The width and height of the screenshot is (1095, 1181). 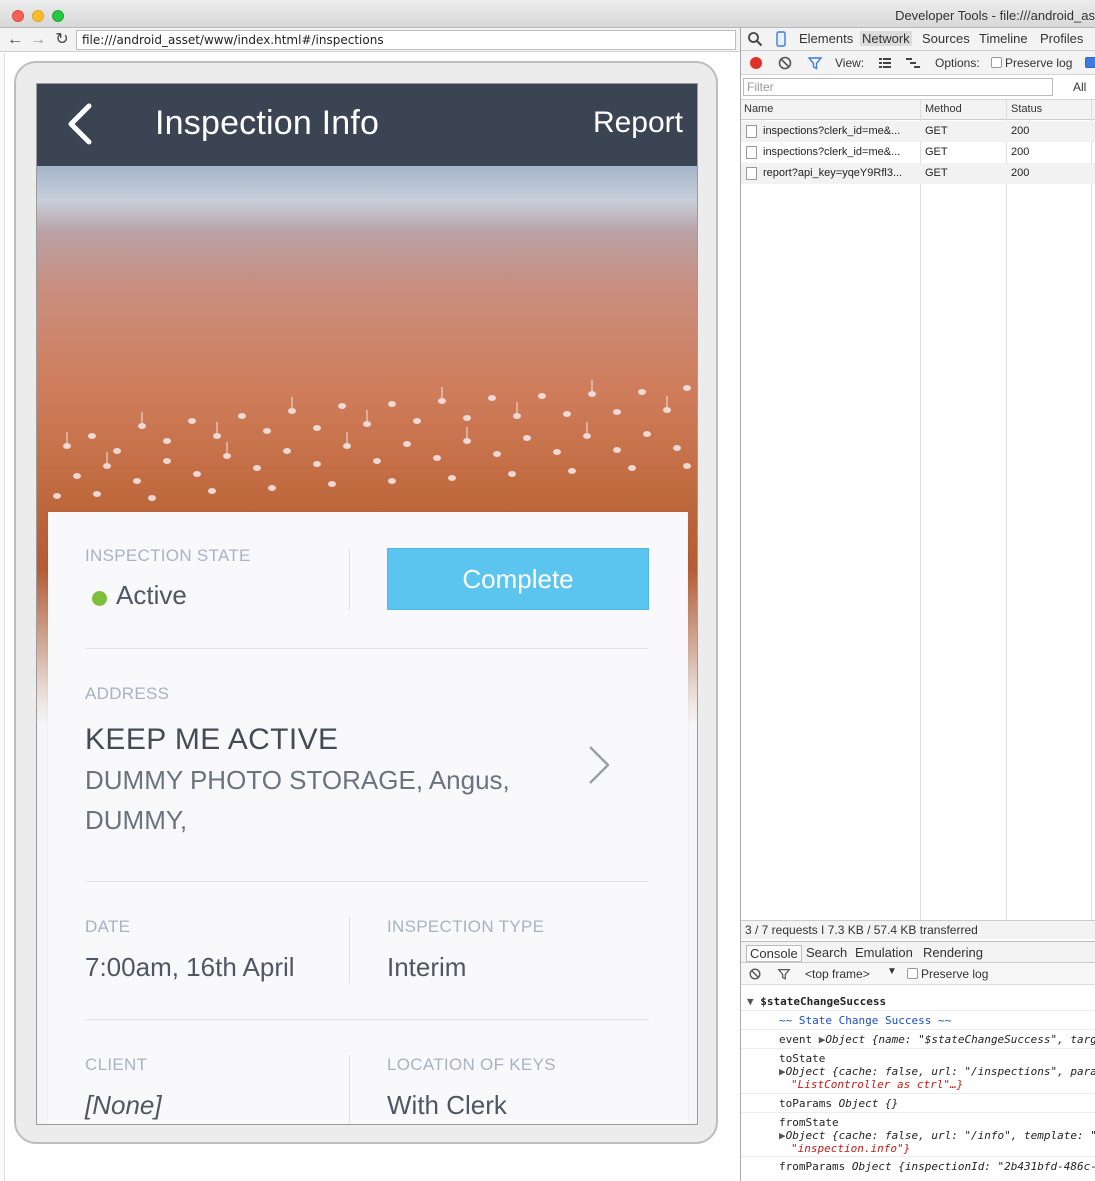 What do you see at coordinates (796, 1039) in the screenshot?
I see `console-key: event` at bounding box center [796, 1039].